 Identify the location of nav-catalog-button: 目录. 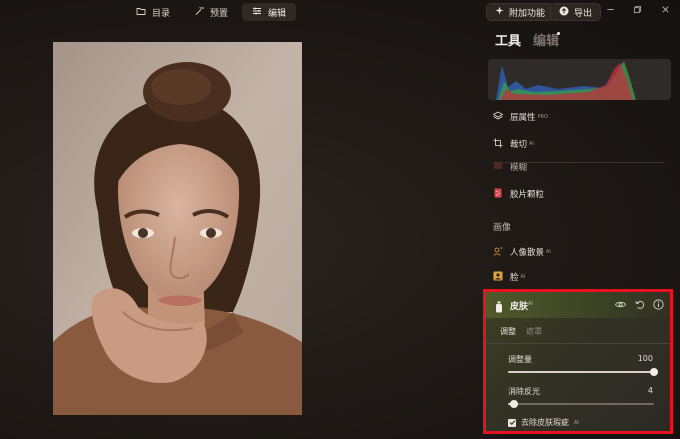
(153, 12).